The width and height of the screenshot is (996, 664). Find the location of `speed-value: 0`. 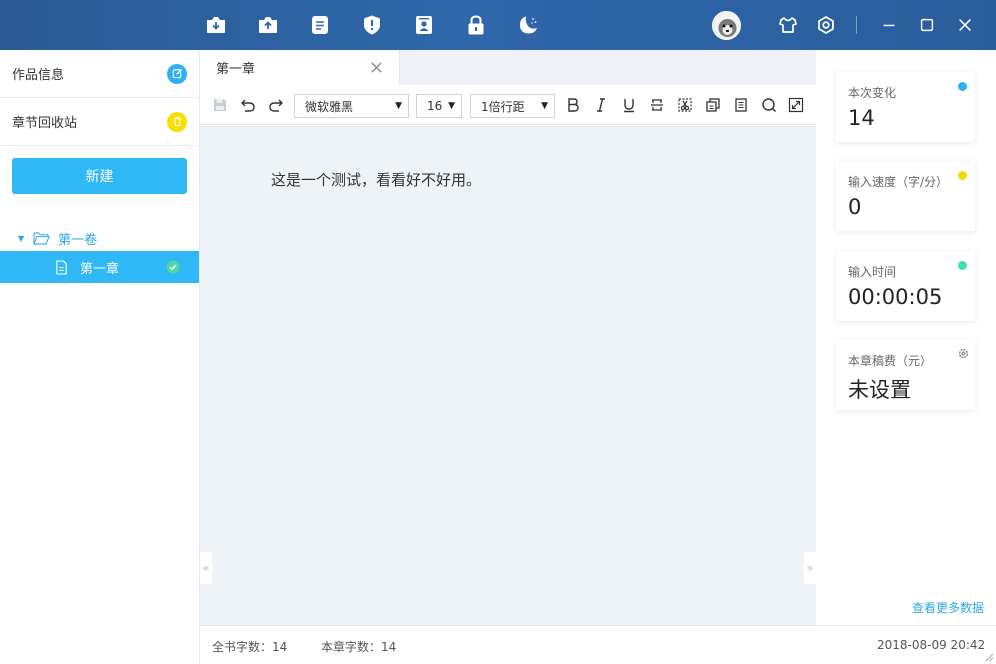

speed-value: 0 is located at coordinates (855, 207).